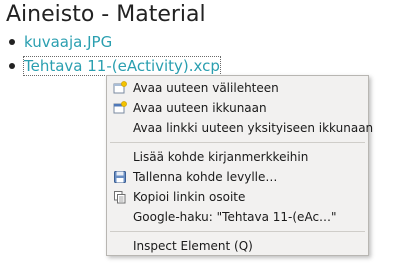 The width and height of the screenshot is (393, 270). I want to click on menu-item-label: Inspect Element (Q), so click(193, 246).